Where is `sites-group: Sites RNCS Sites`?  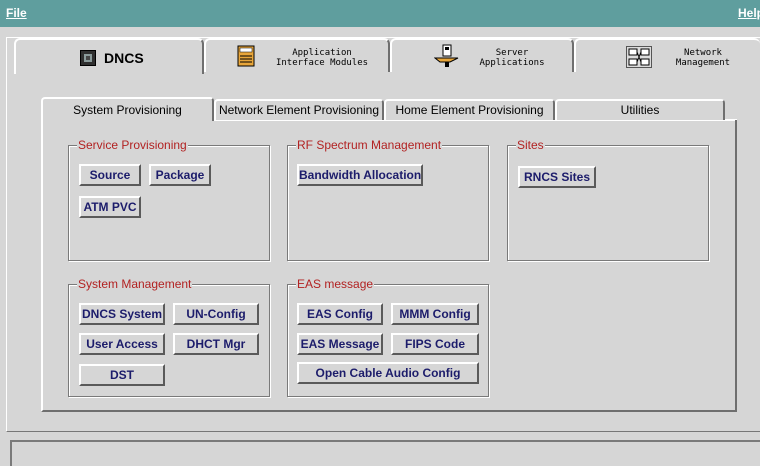
sites-group: Sites RNCS Sites is located at coordinates (608, 199).